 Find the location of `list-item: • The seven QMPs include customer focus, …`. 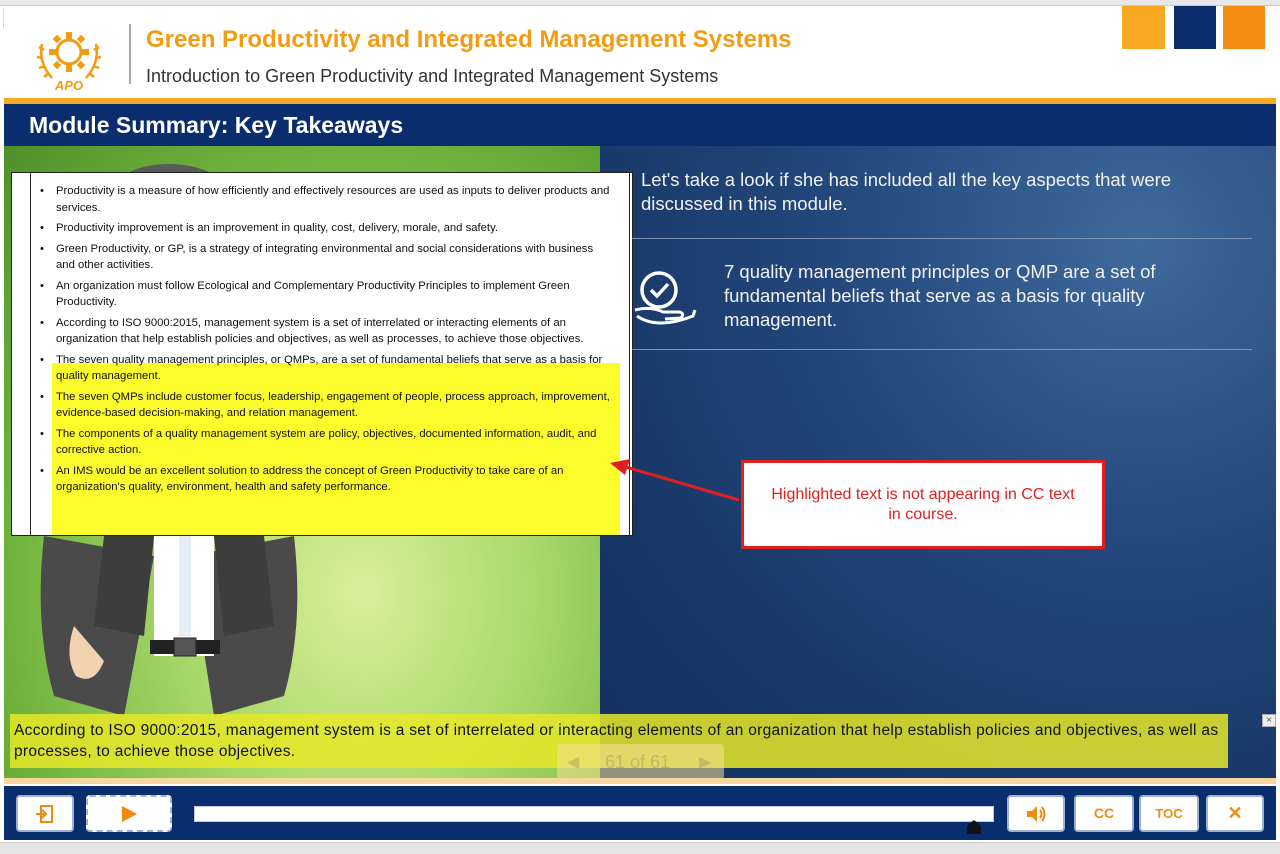

list-item: • The seven QMPs include customer focus, … is located at coordinates (325, 405).